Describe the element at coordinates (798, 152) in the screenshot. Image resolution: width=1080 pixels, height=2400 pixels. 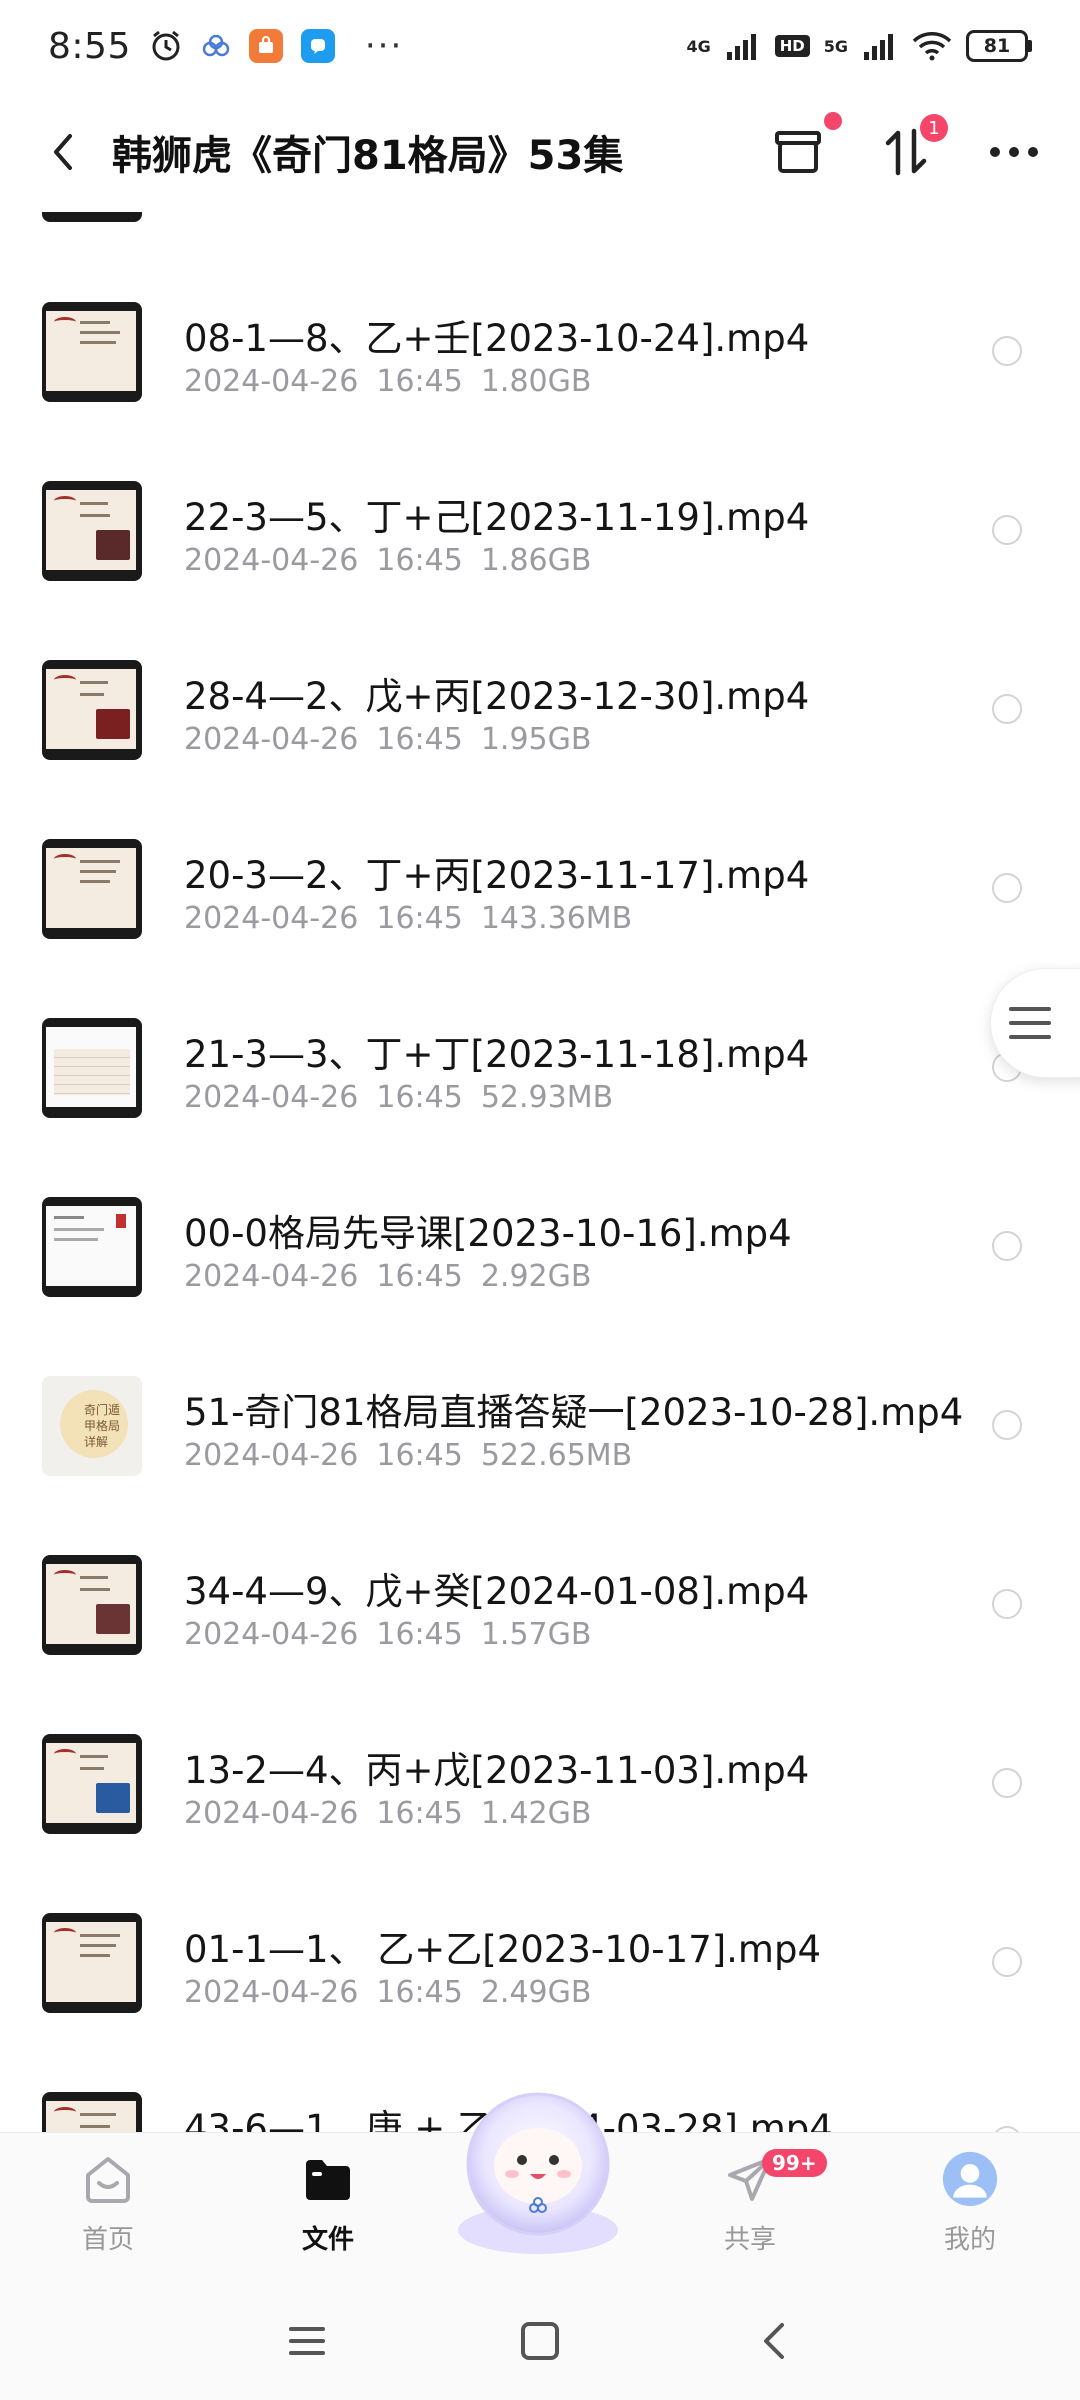
I see `archive-icon` at that location.